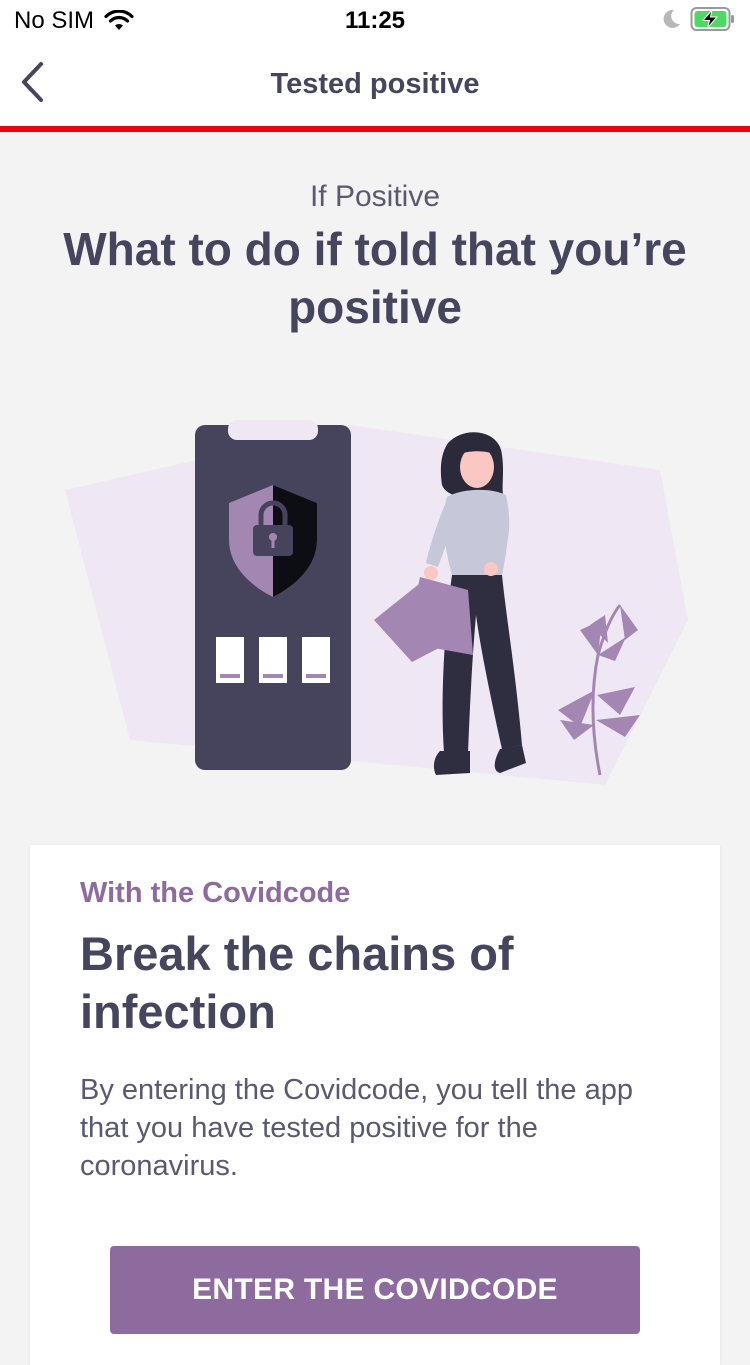  Describe the element at coordinates (297, 982) in the screenshot. I see `card-title: Break the chains of infection` at that location.